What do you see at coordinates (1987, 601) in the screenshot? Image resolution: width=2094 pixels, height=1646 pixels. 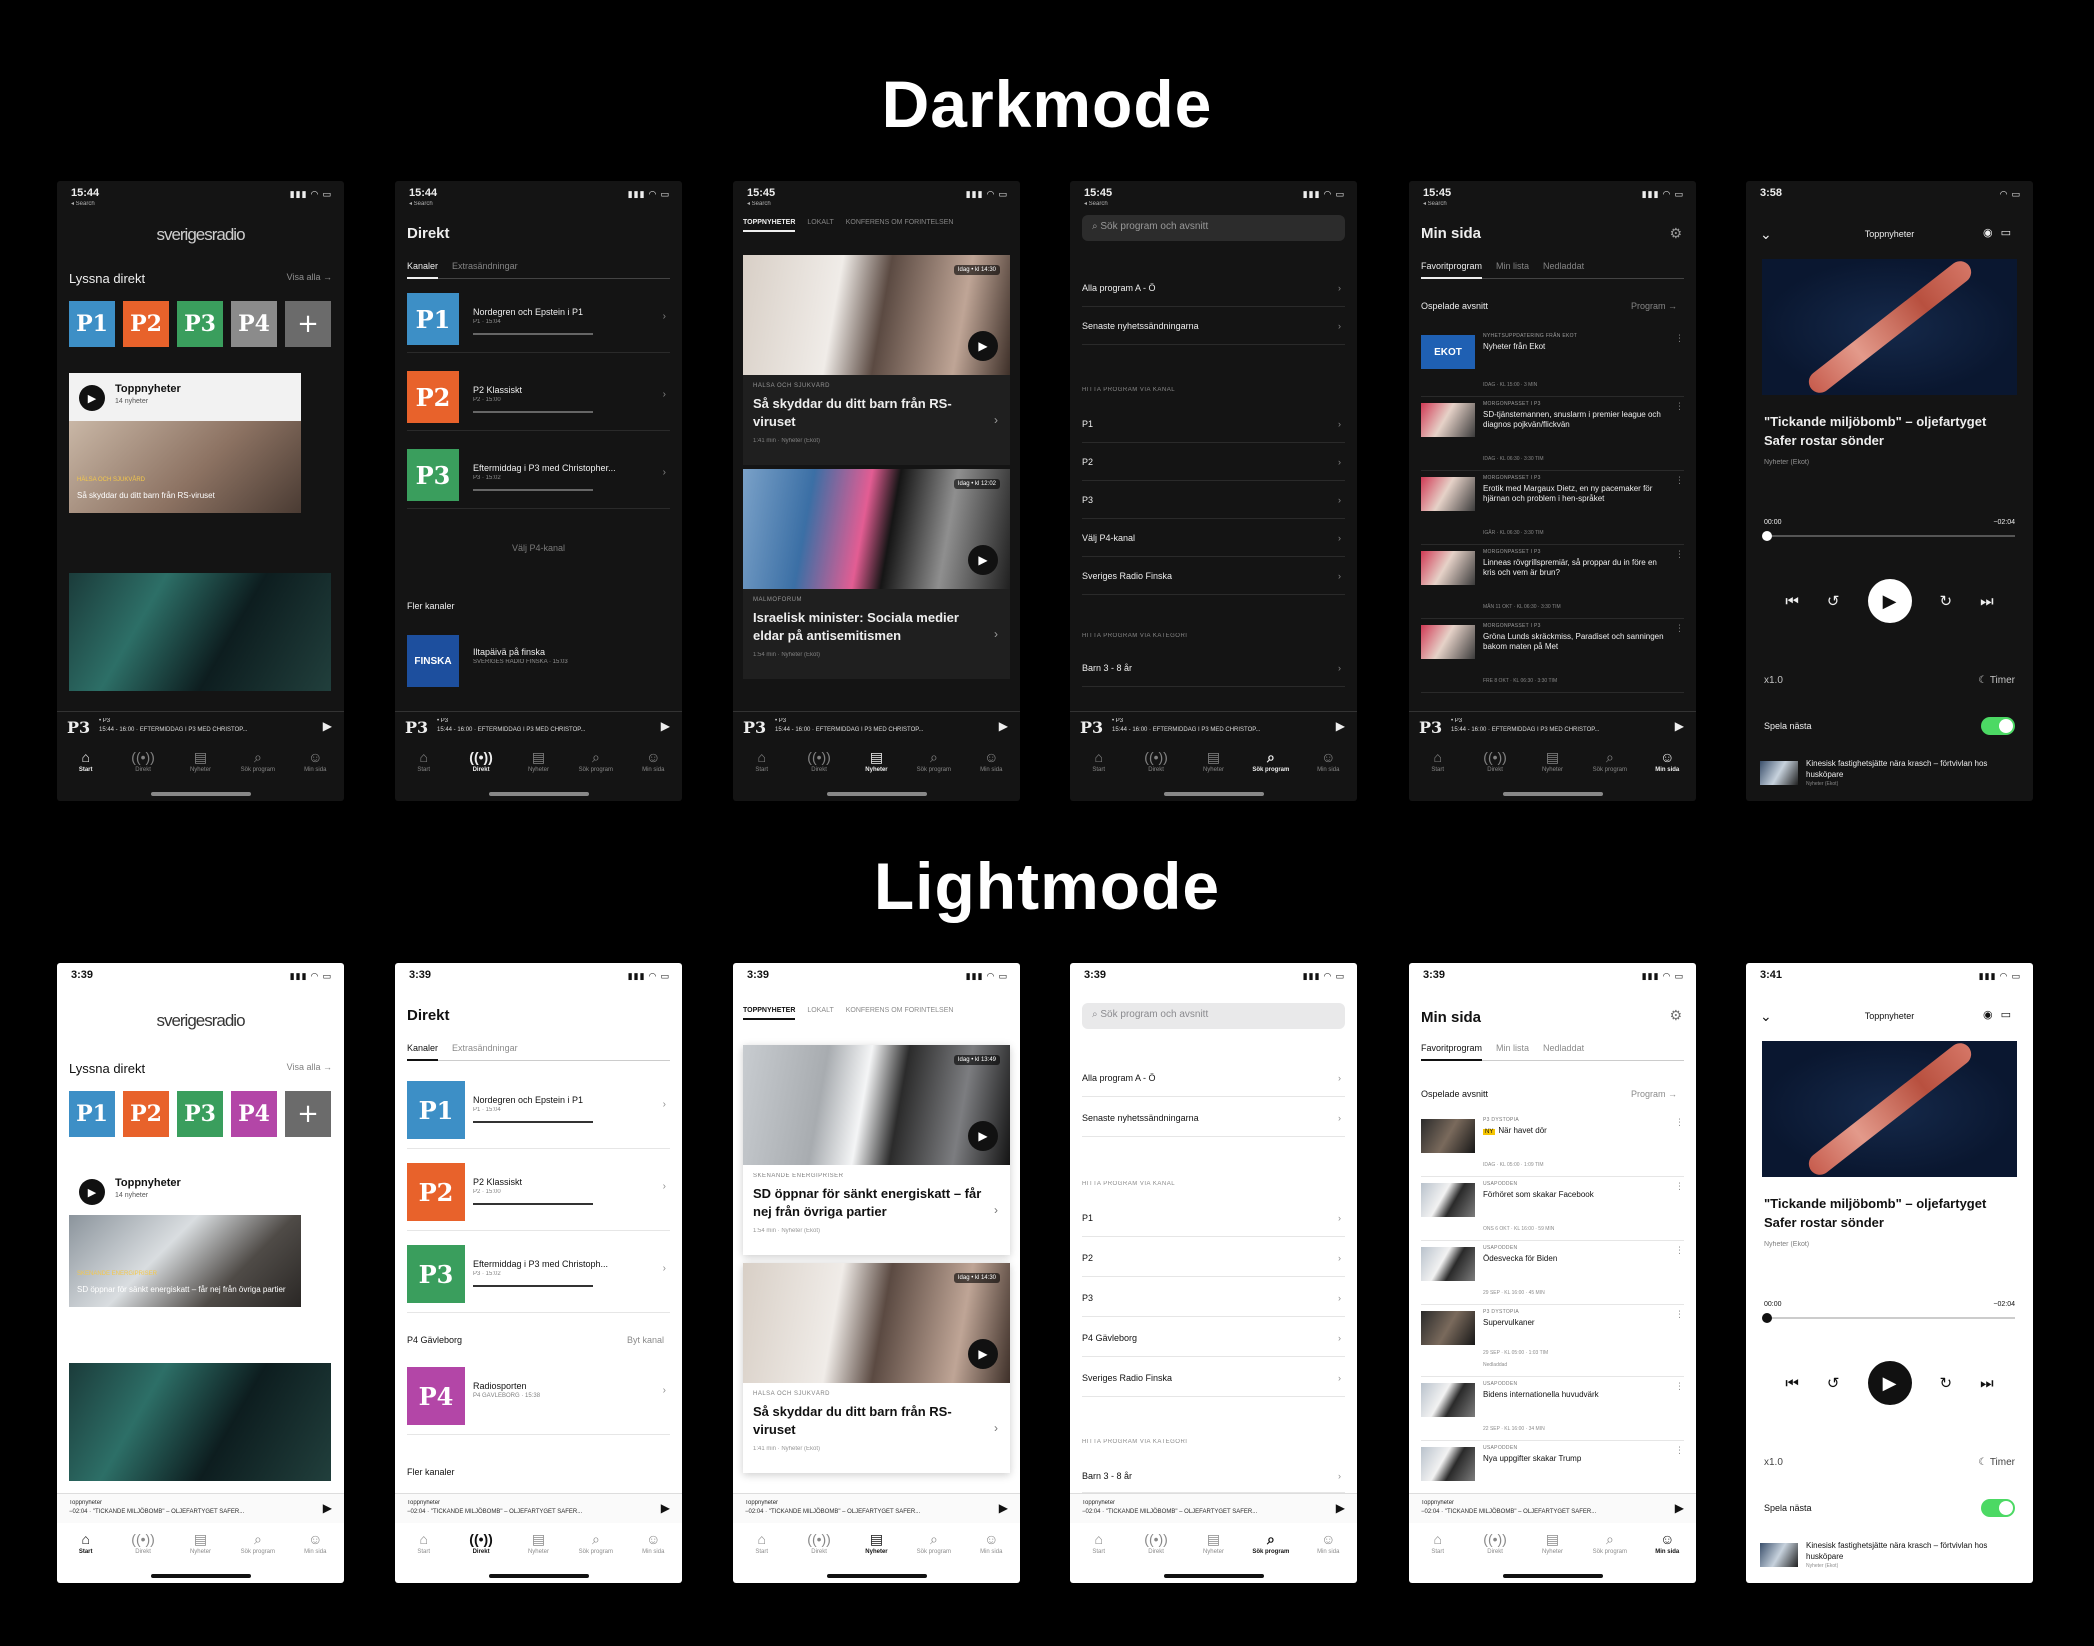 I see `skip-forward-icon: ⏭` at bounding box center [1987, 601].